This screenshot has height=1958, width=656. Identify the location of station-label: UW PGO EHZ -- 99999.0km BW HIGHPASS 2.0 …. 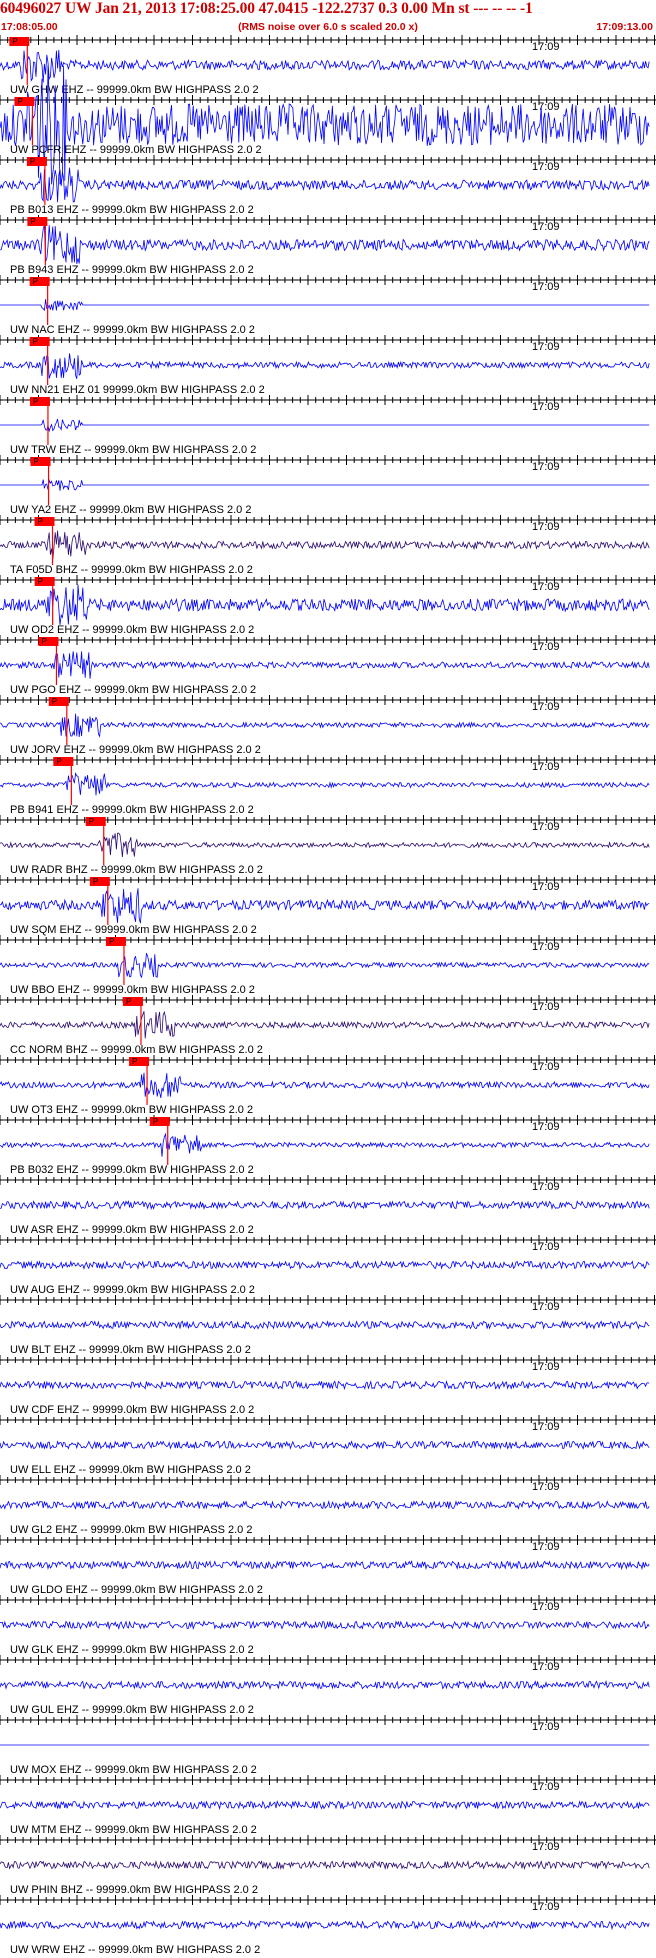
(133, 690).